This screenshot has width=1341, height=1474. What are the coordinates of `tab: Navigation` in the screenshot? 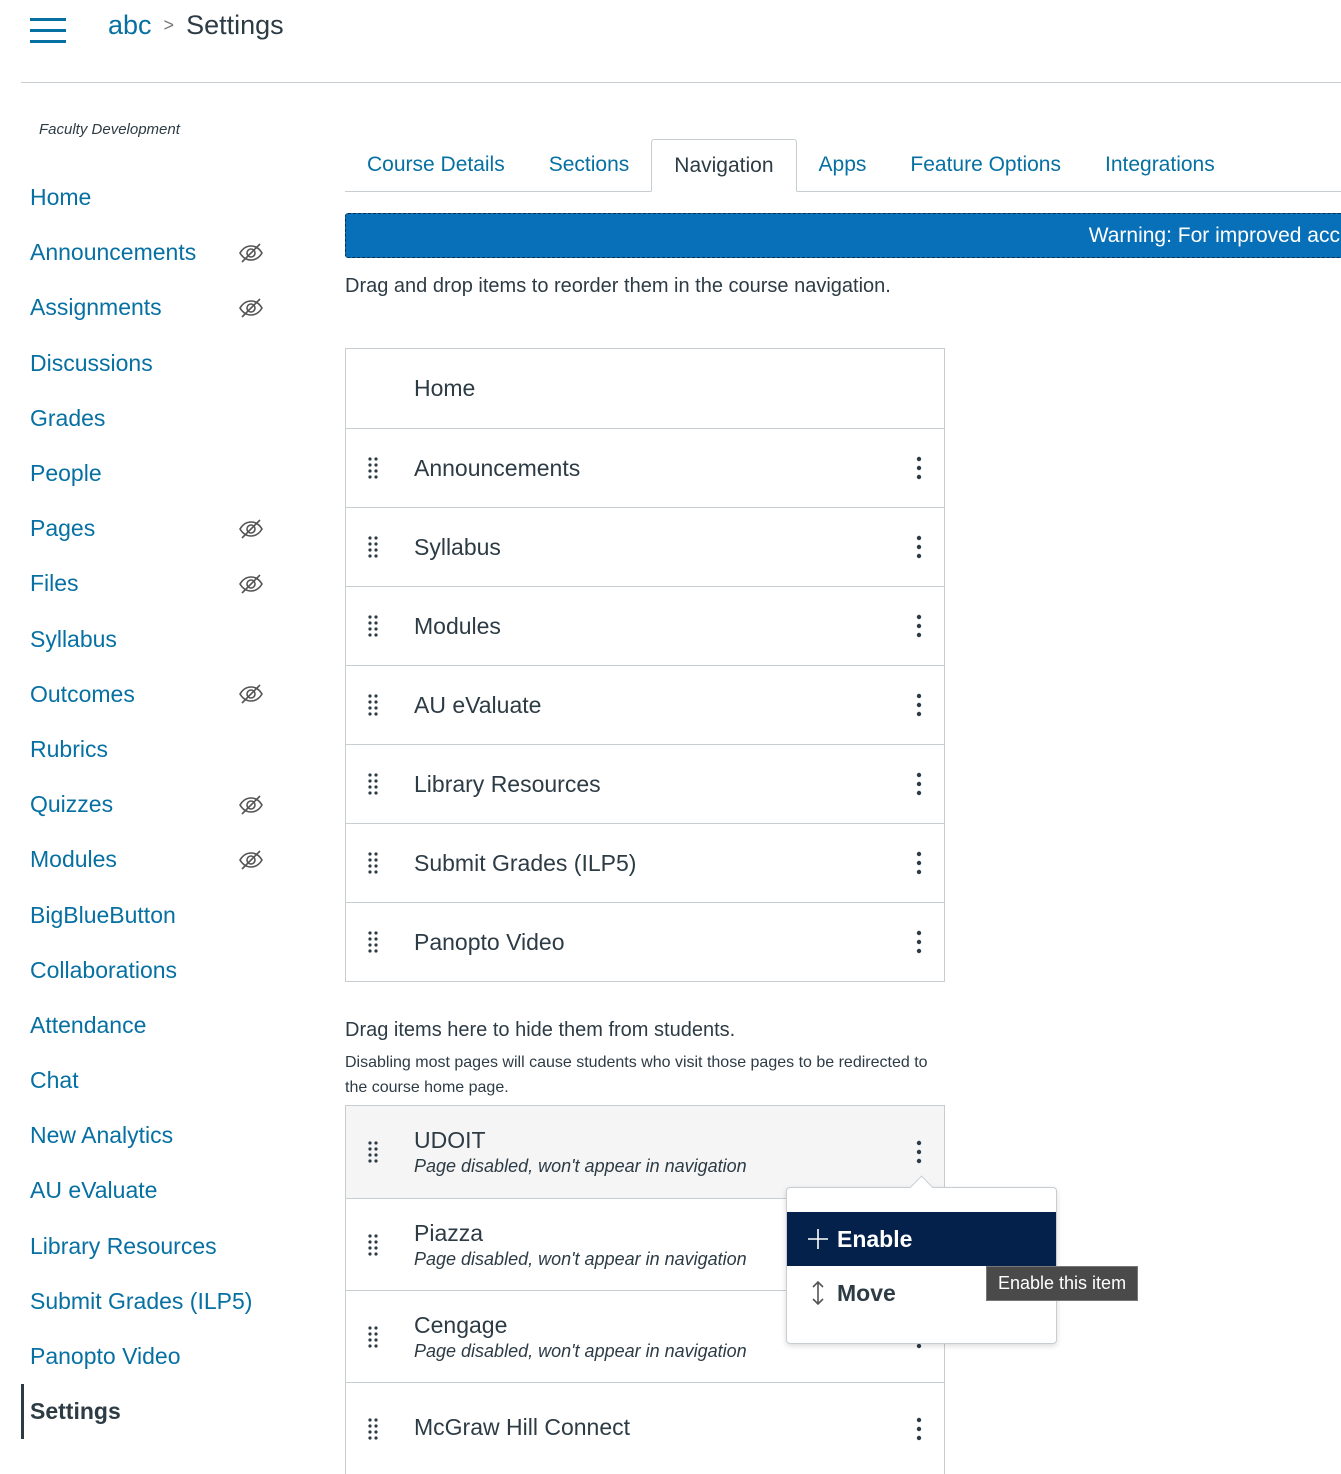 It's located at (724, 165).